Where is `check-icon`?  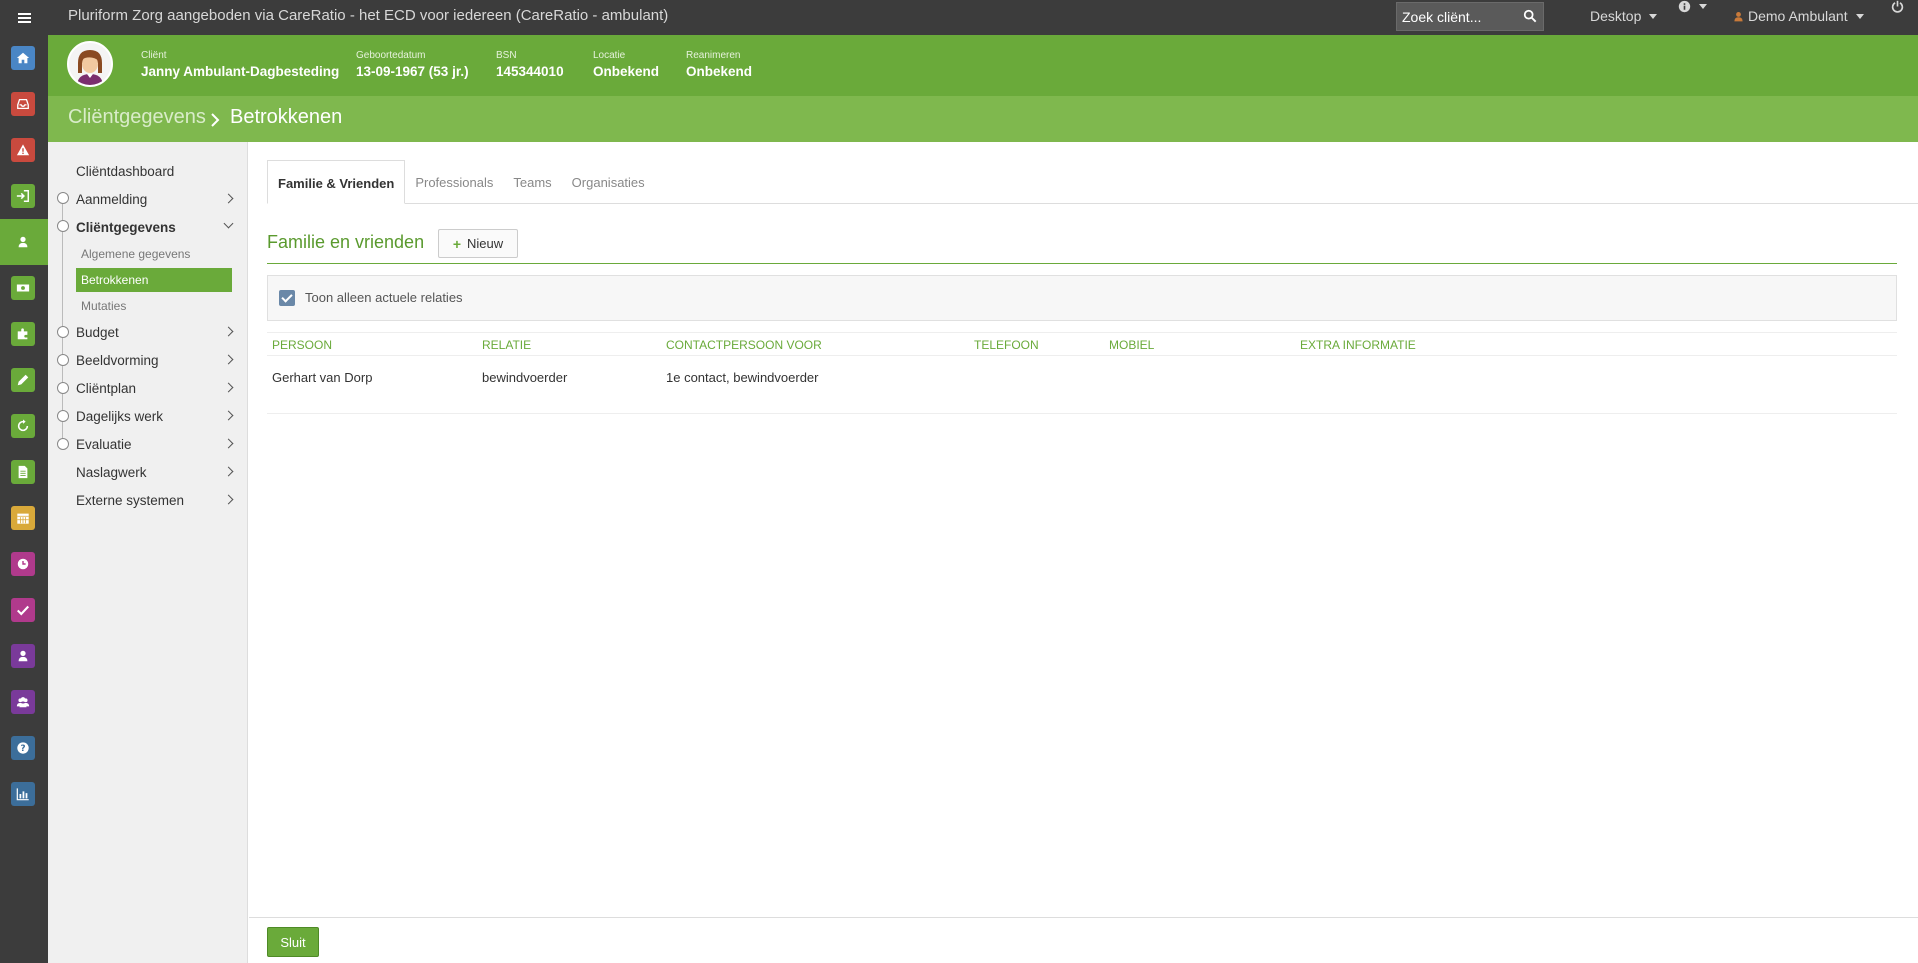
check-icon is located at coordinates (23, 610).